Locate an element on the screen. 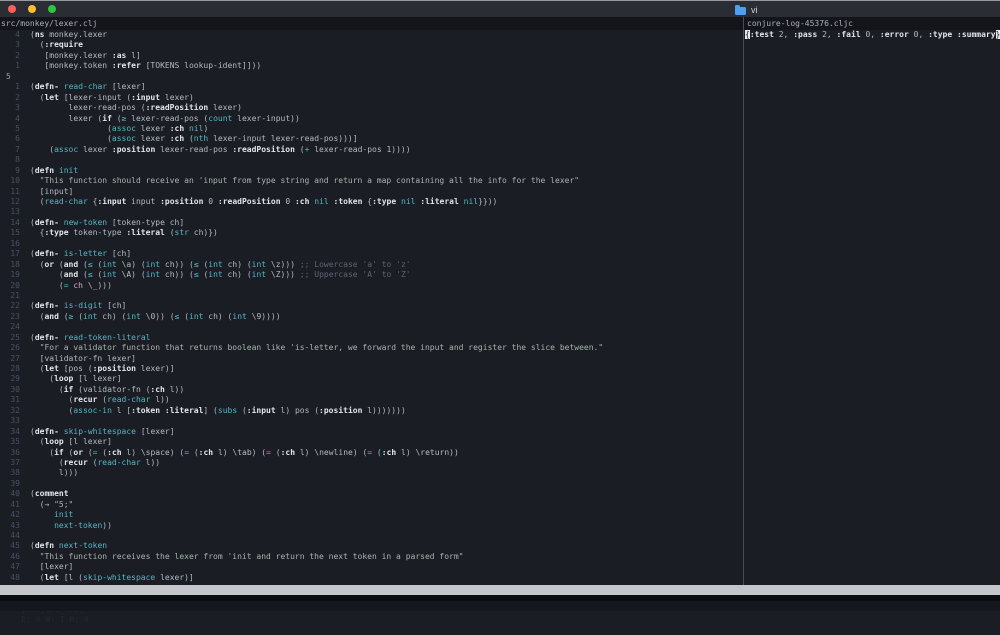 The width and height of the screenshot is (1000, 635). line-number: 11 is located at coordinates (10, 192).